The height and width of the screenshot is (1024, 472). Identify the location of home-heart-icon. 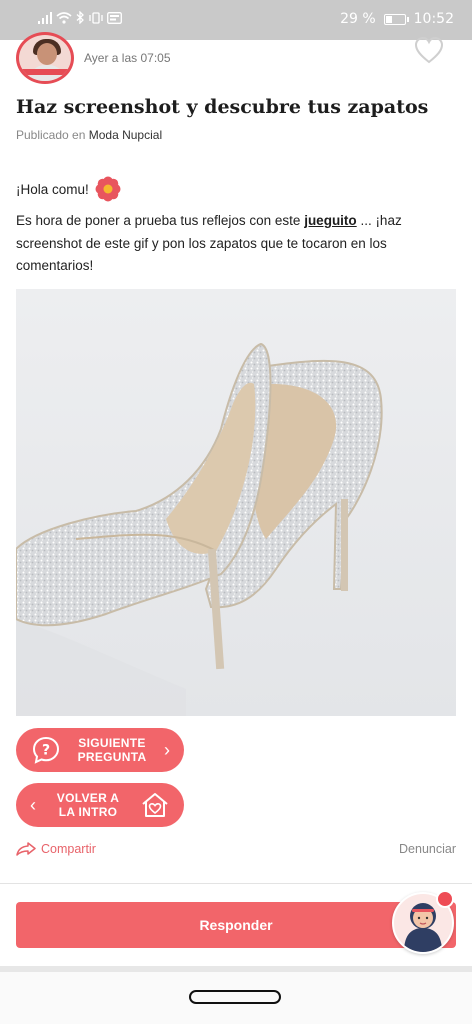
(155, 805).